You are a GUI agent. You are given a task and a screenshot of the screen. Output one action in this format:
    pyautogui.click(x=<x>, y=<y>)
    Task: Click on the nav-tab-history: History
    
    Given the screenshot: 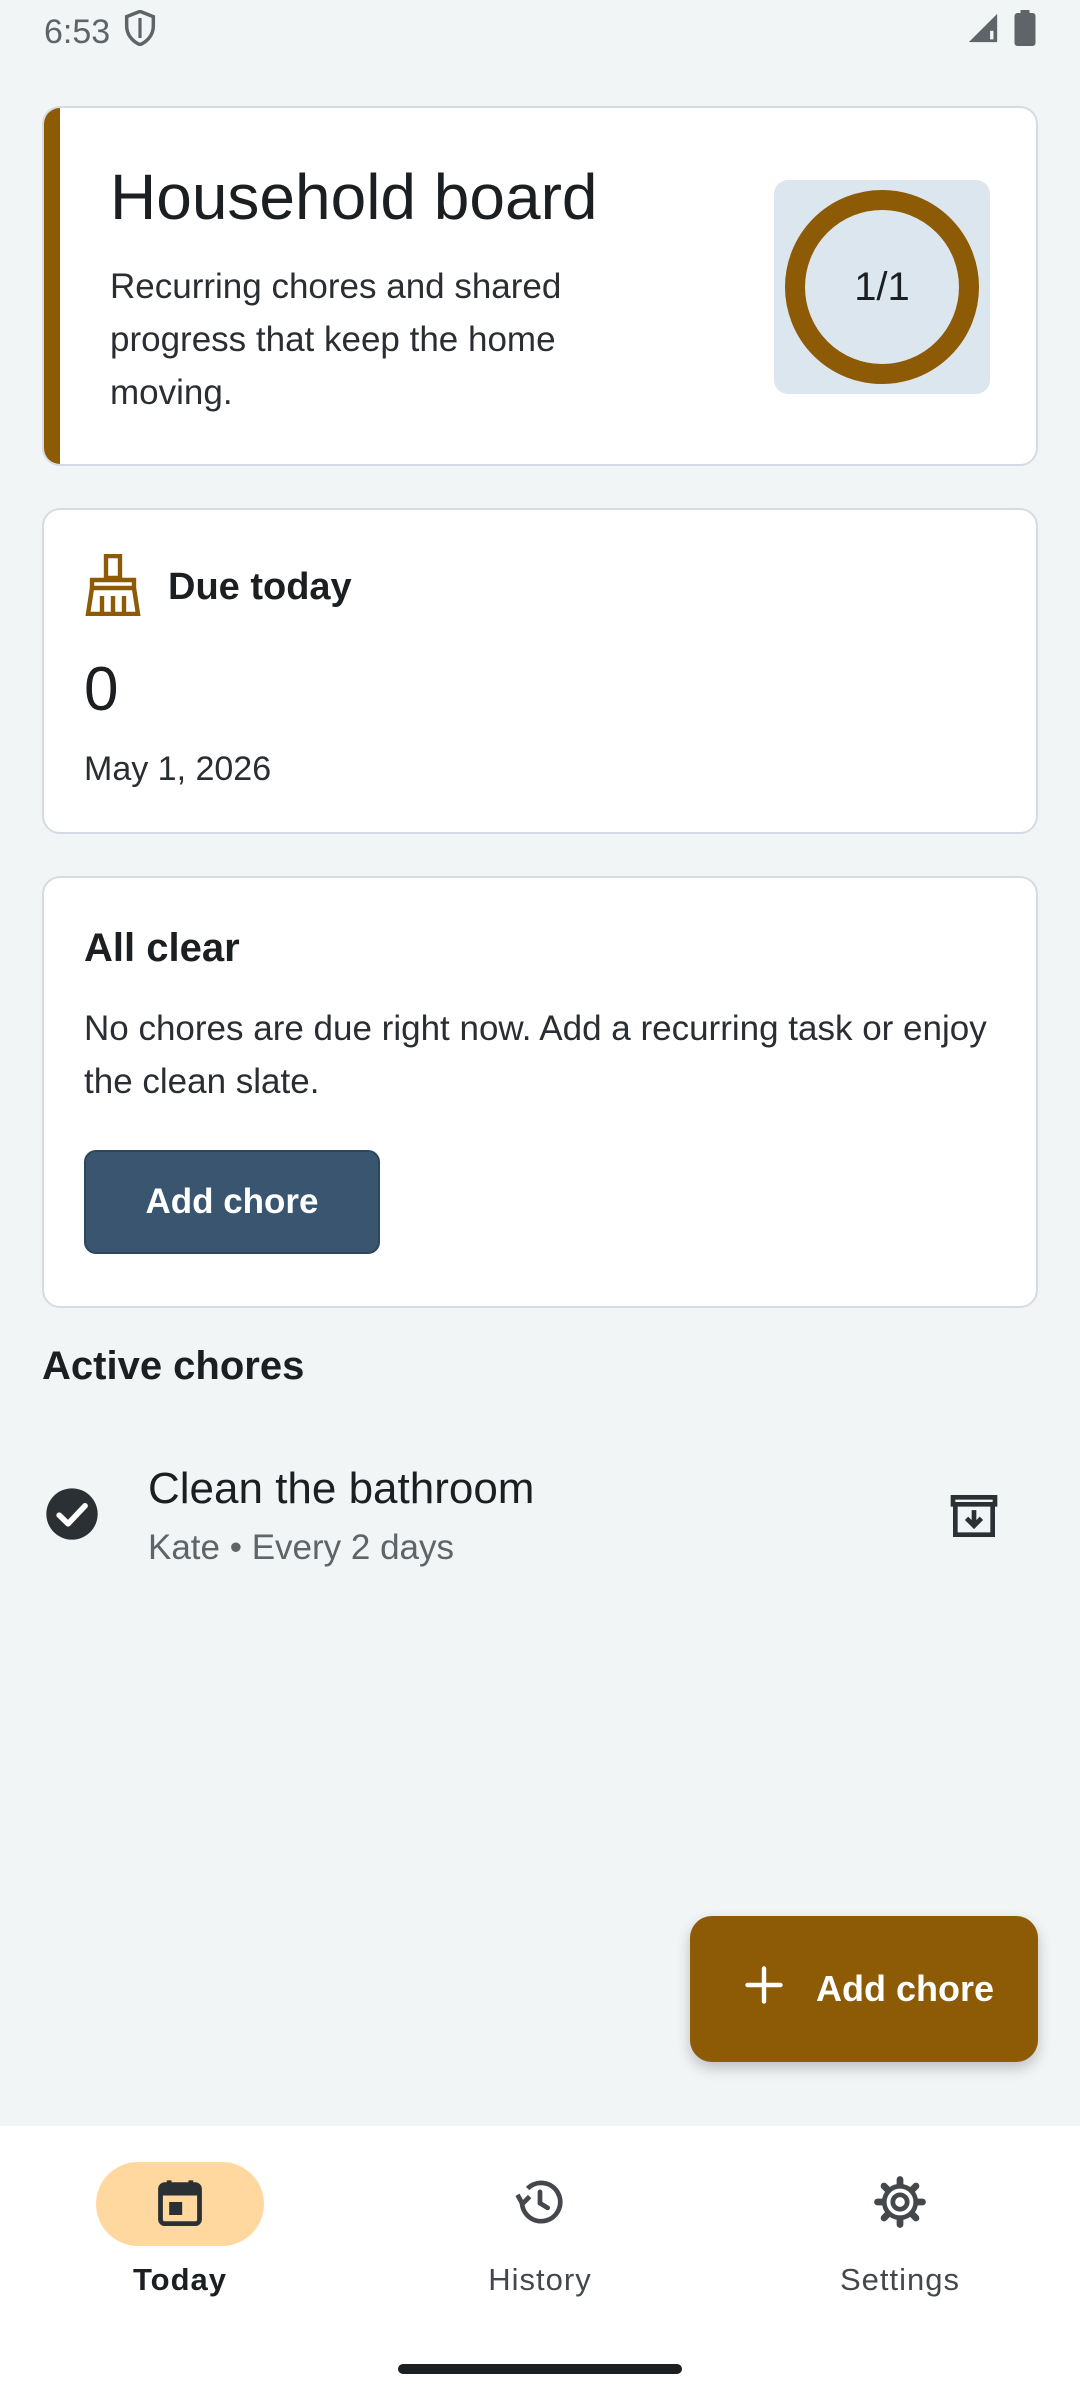 What is the action you would take?
    pyautogui.click(x=540, y=2237)
    